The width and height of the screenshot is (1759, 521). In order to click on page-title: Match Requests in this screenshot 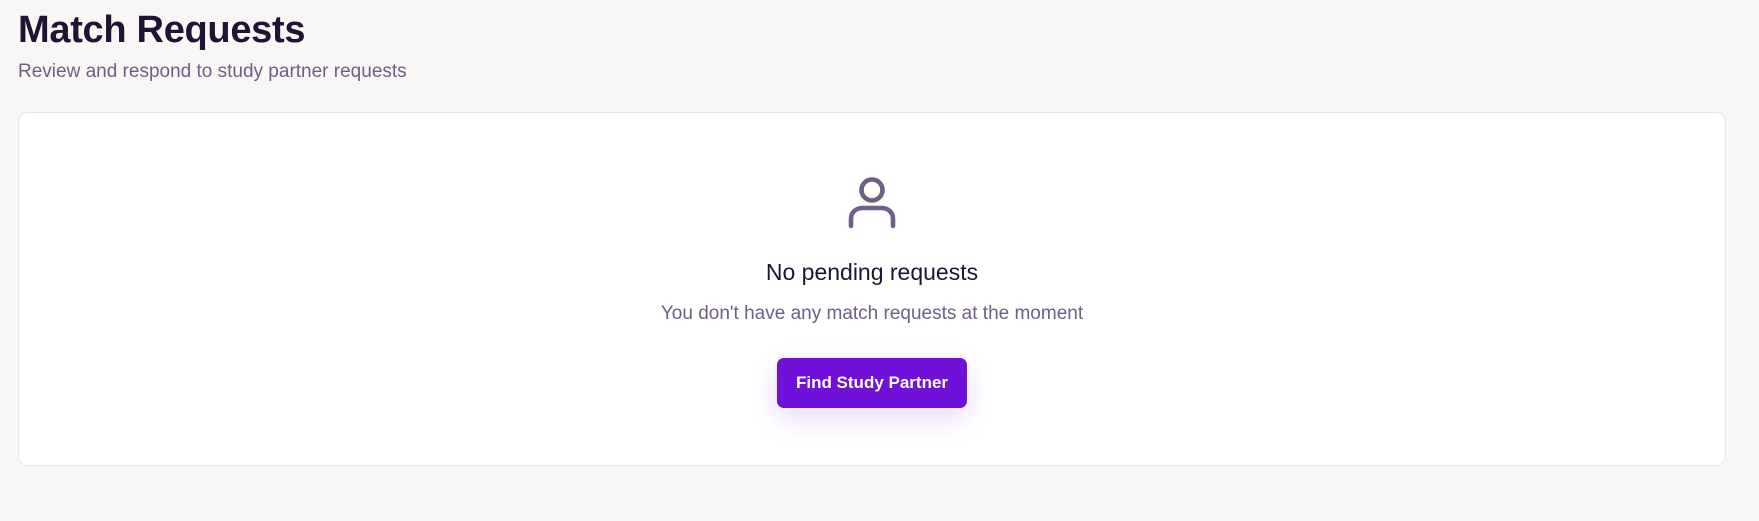, I will do `click(162, 30)`.